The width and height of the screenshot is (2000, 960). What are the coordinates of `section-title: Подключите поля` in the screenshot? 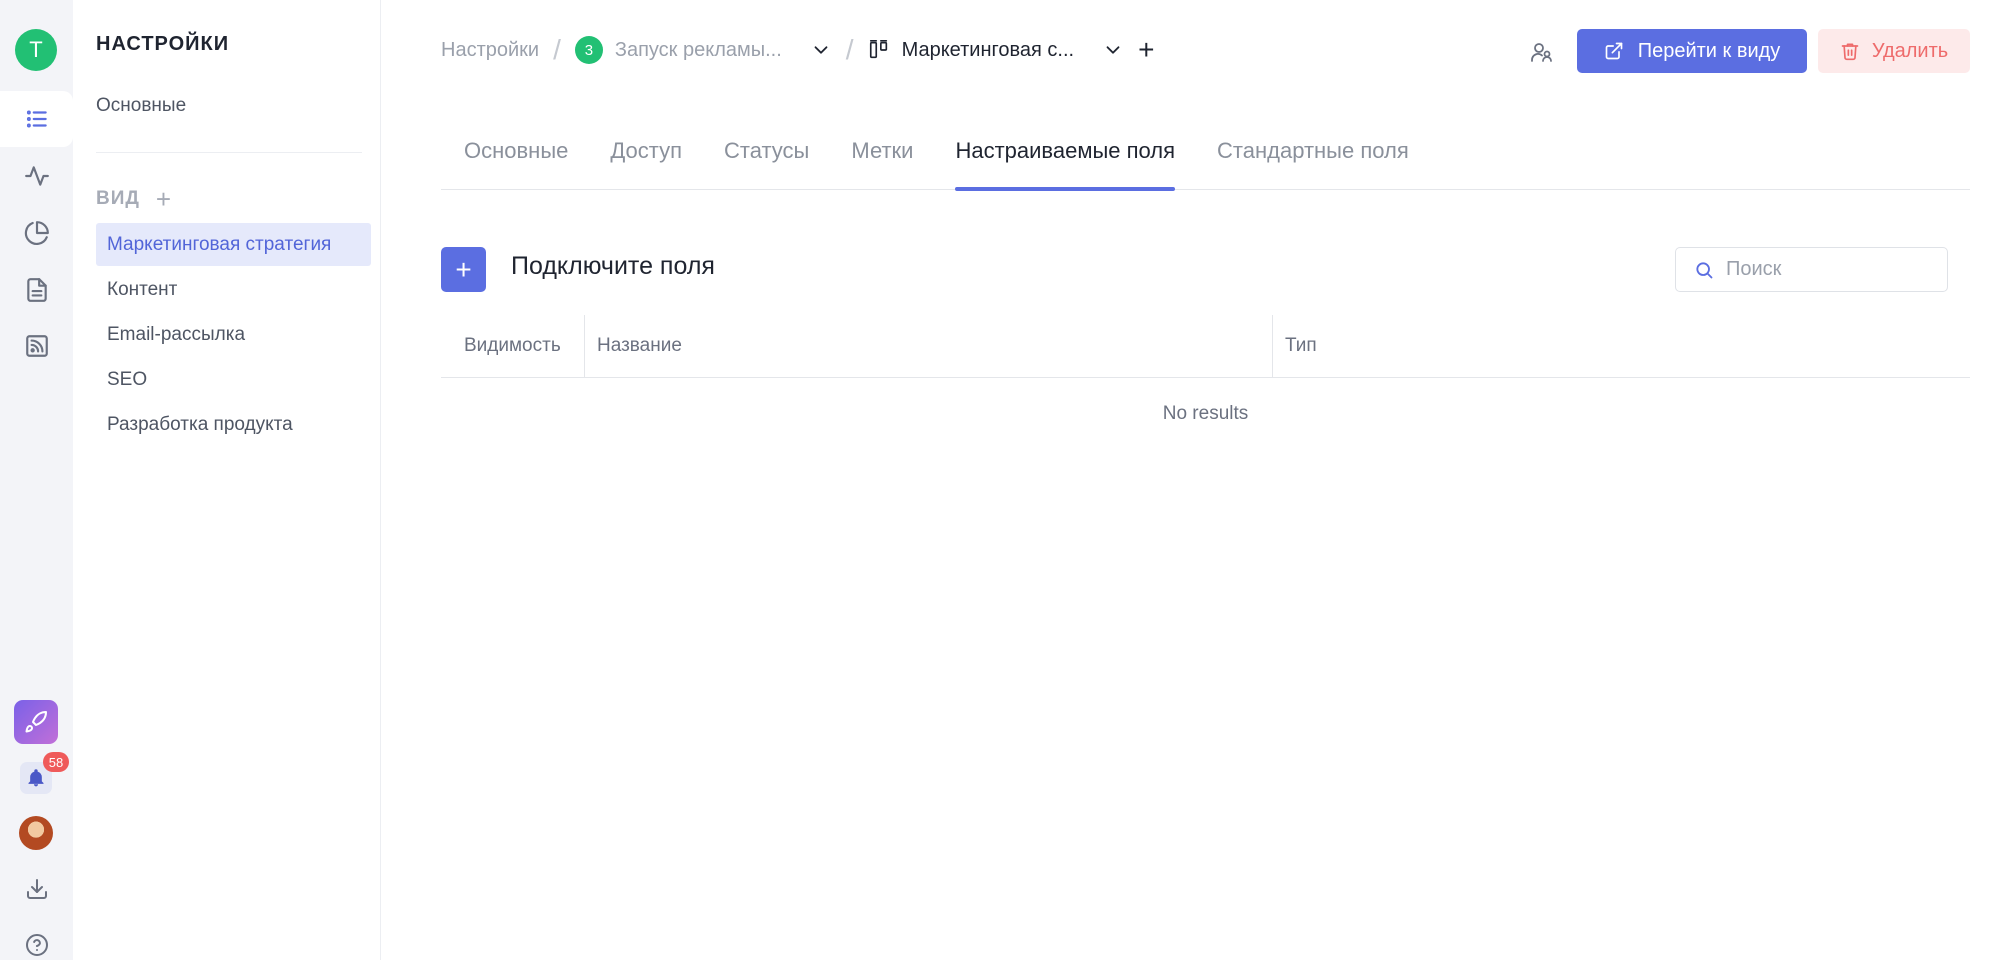 It's located at (613, 266).